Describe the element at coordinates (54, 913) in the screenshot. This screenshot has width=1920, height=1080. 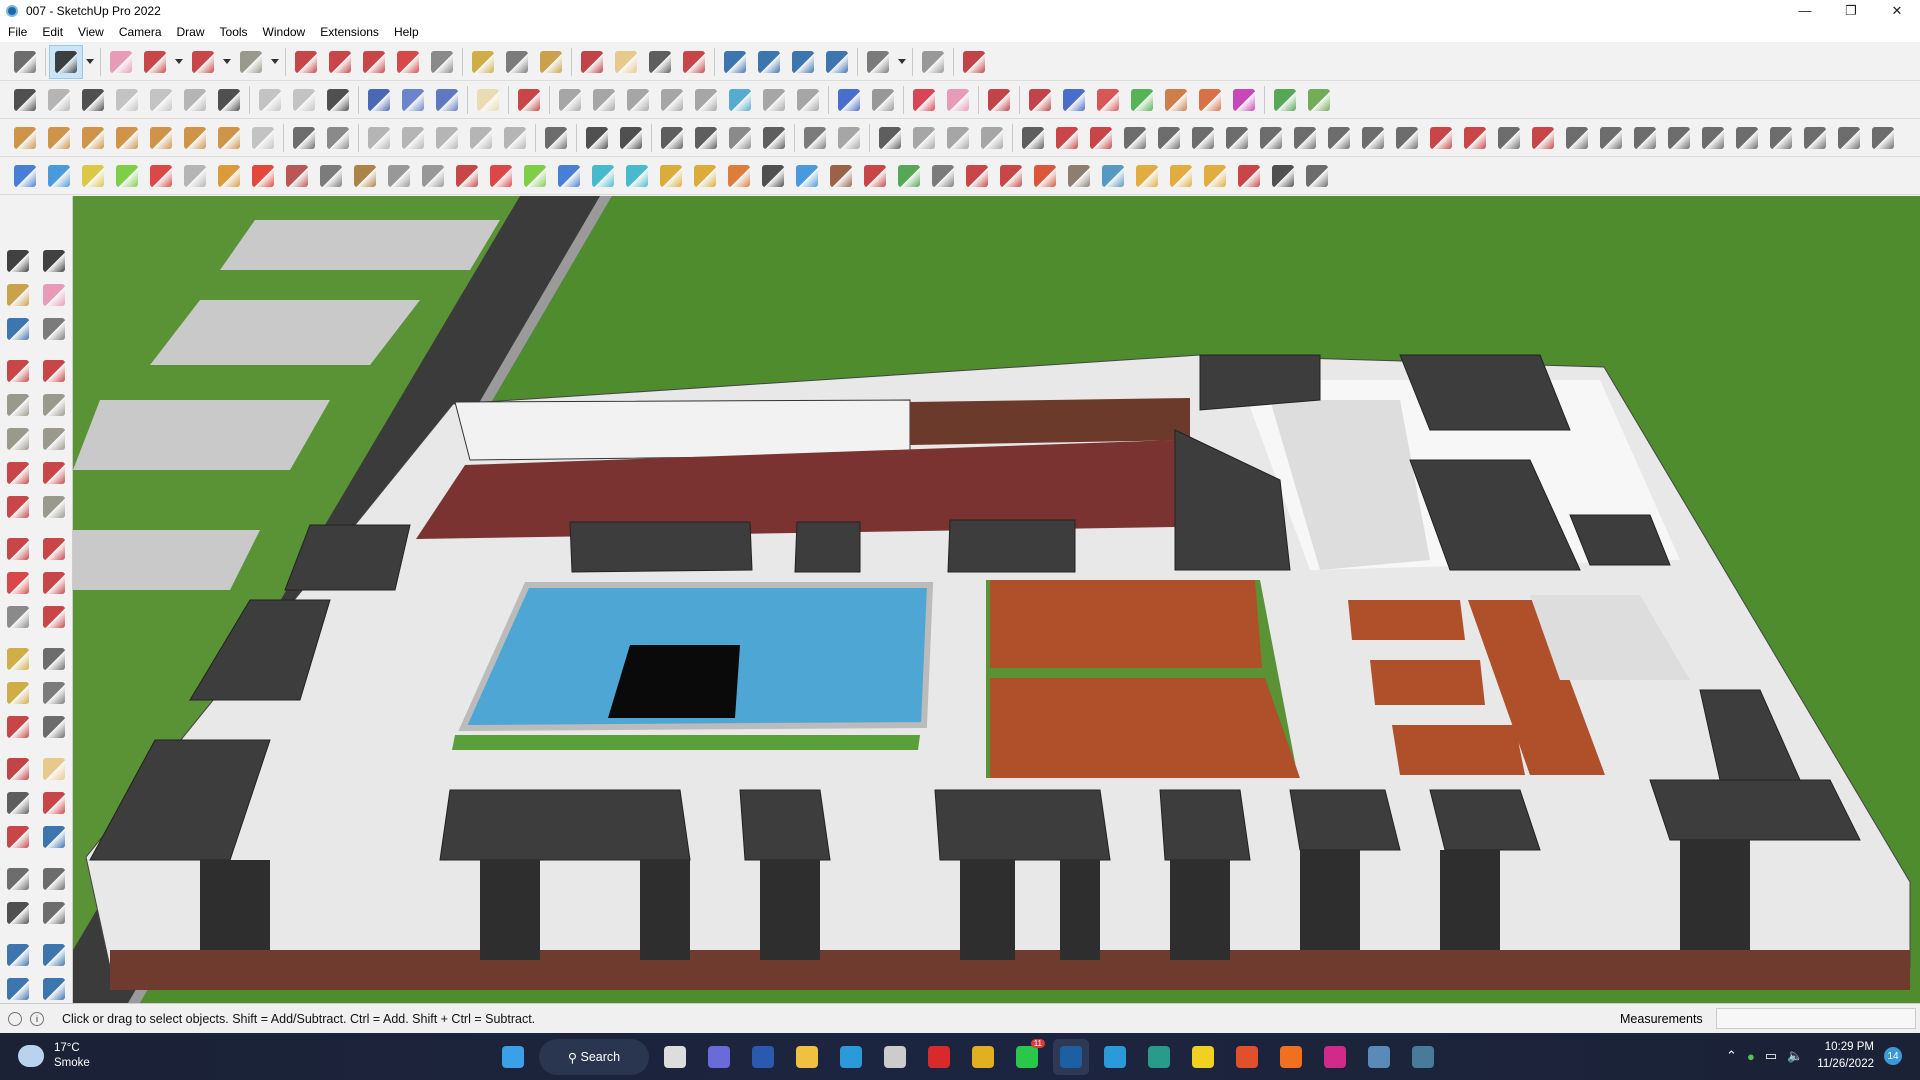
I see `section-plane-tool-button` at that location.